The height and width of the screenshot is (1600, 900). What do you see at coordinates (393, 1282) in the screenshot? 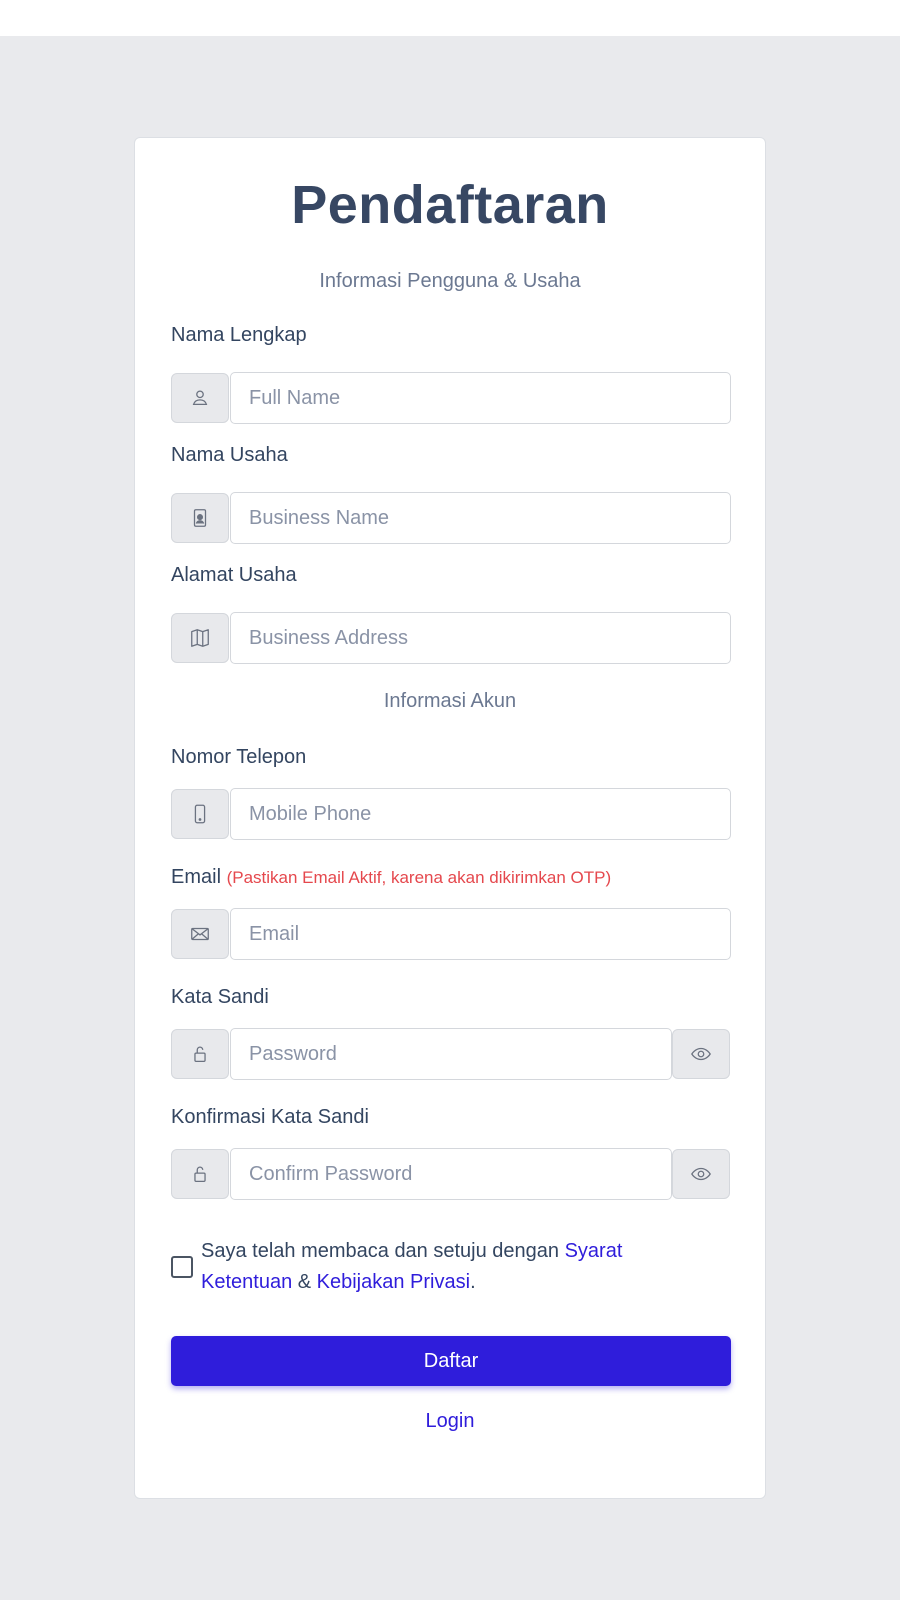
I see `privacy-link: Kebijakan Privasi` at bounding box center [393, 1282].